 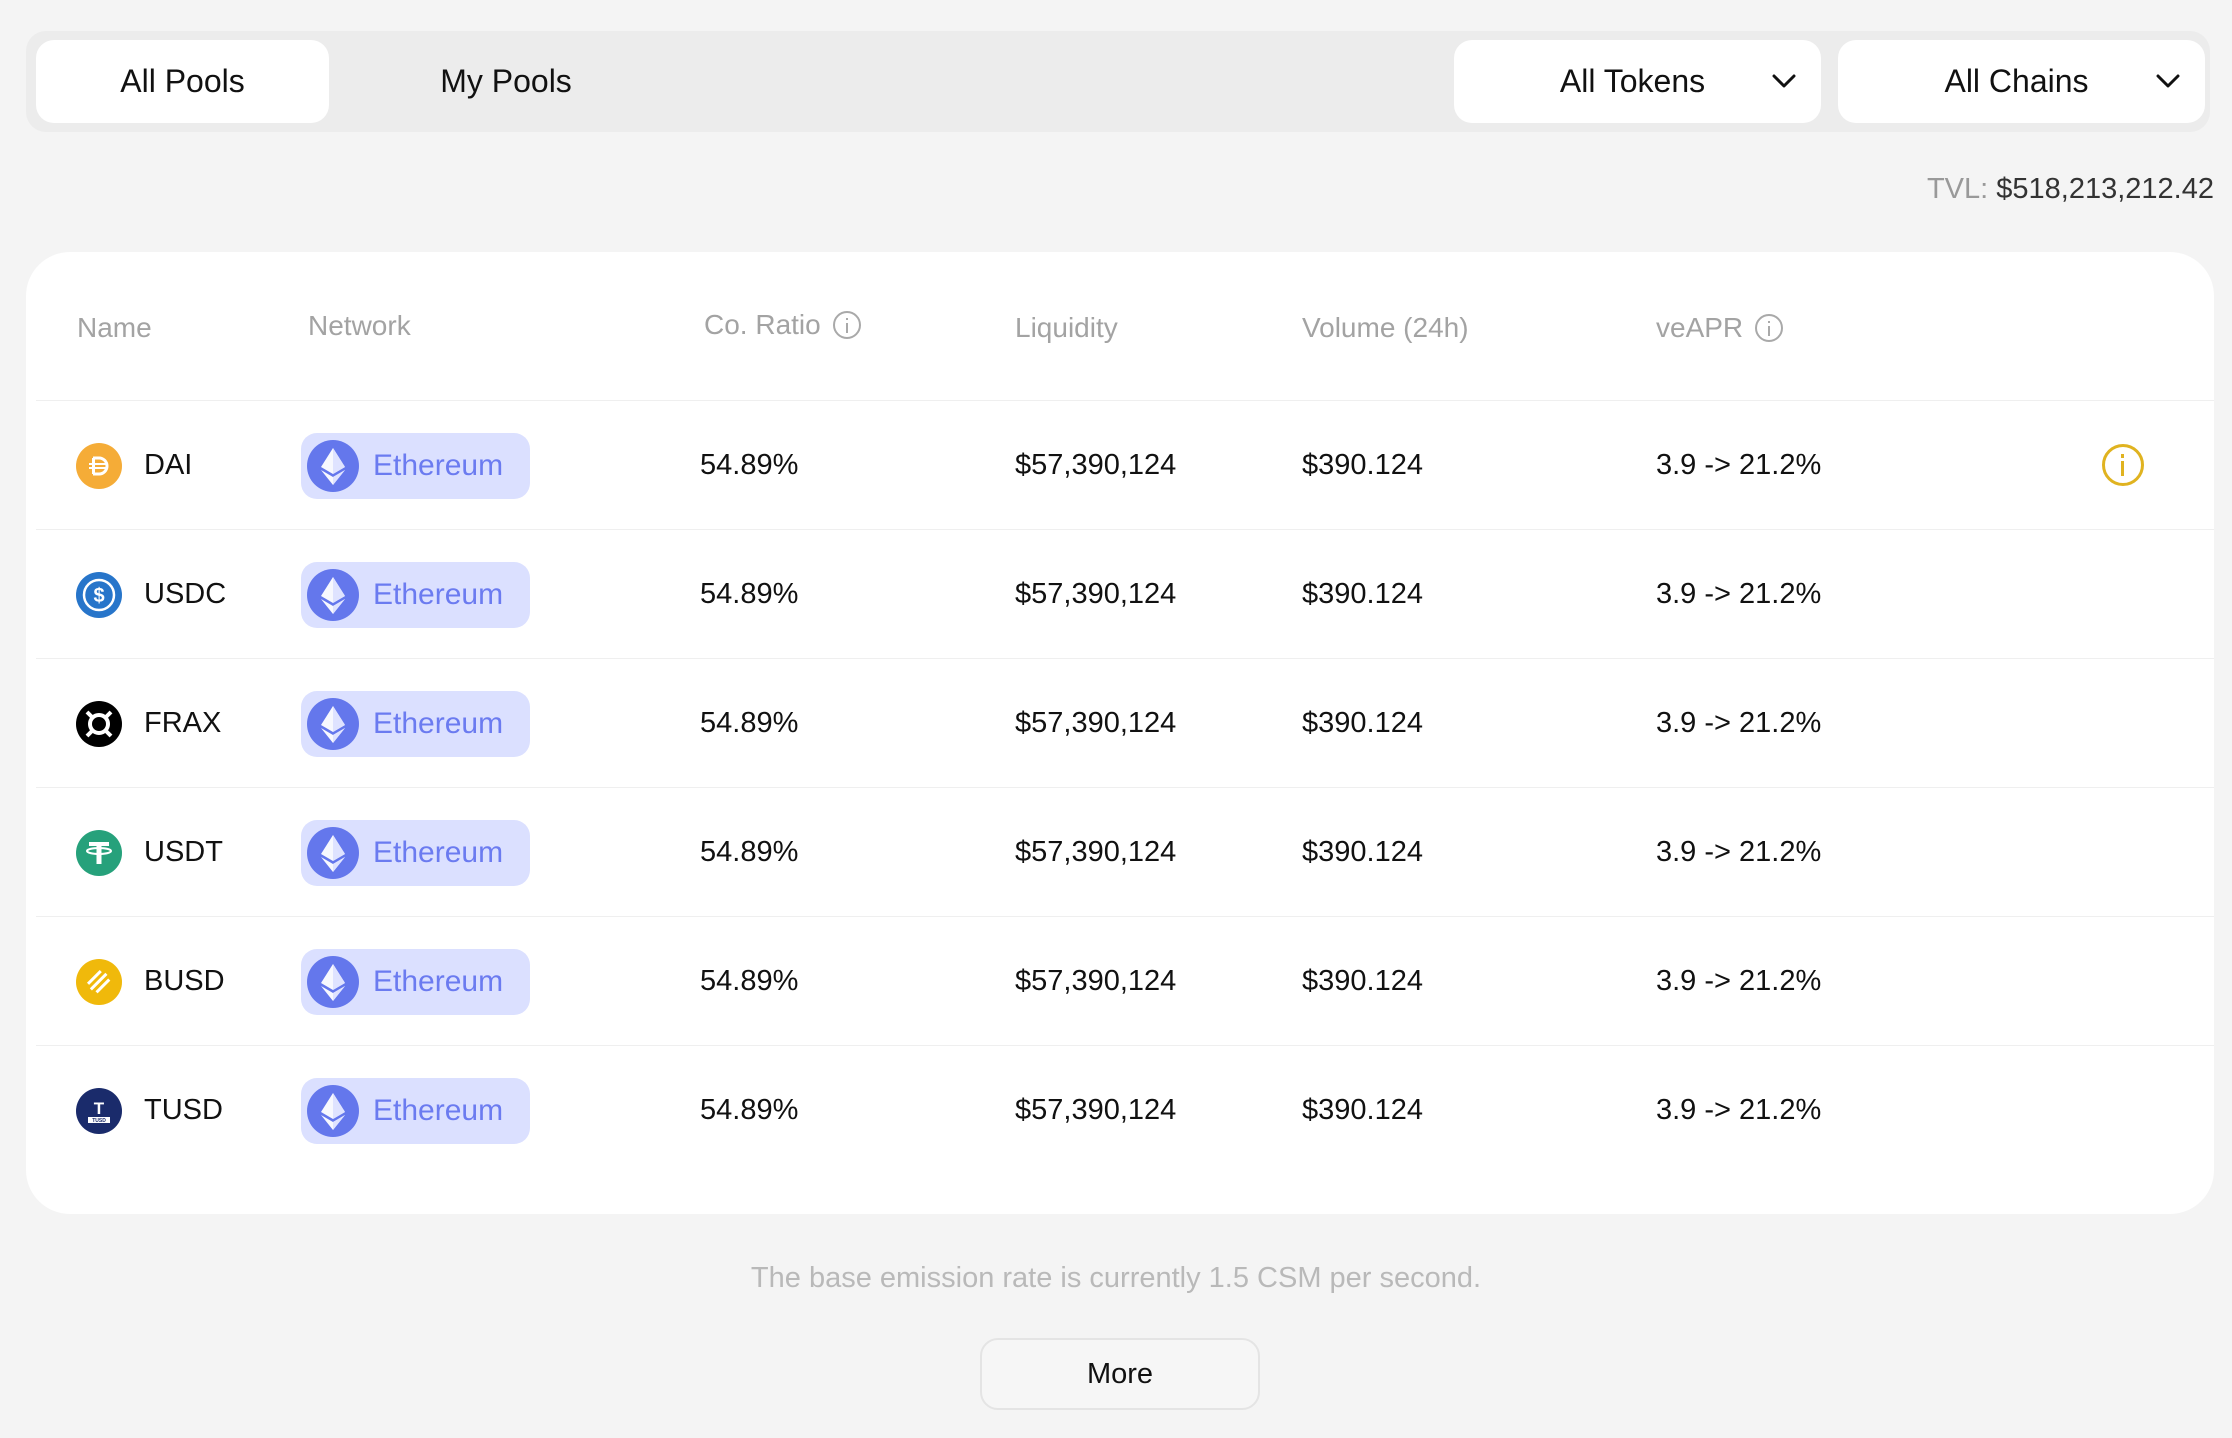 What do you see at coordinates (183, 852) in the screenshot?
I see `token-name: USDT` at bounding box center [183, 852].